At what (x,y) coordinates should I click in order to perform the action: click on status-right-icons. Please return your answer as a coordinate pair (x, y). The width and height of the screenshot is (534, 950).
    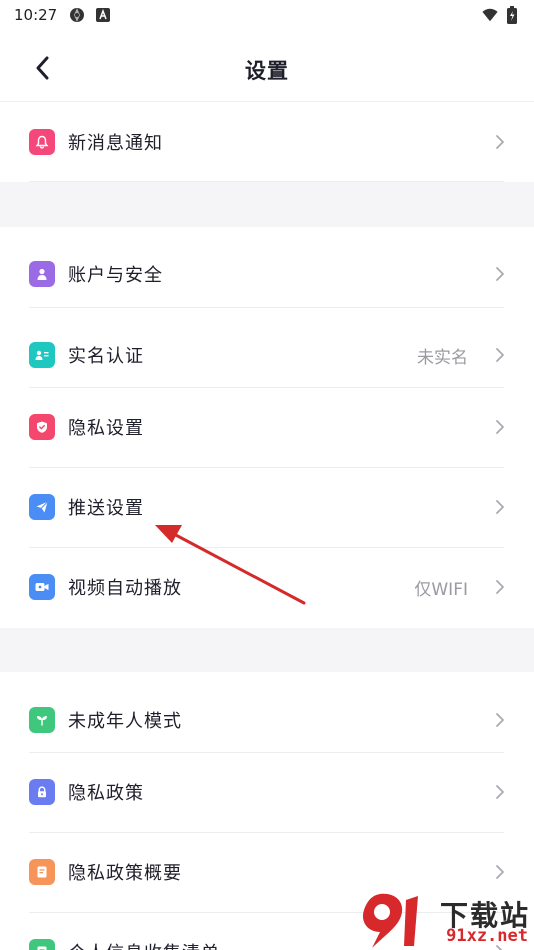
    Looking at the image, I should click on (501, 15).